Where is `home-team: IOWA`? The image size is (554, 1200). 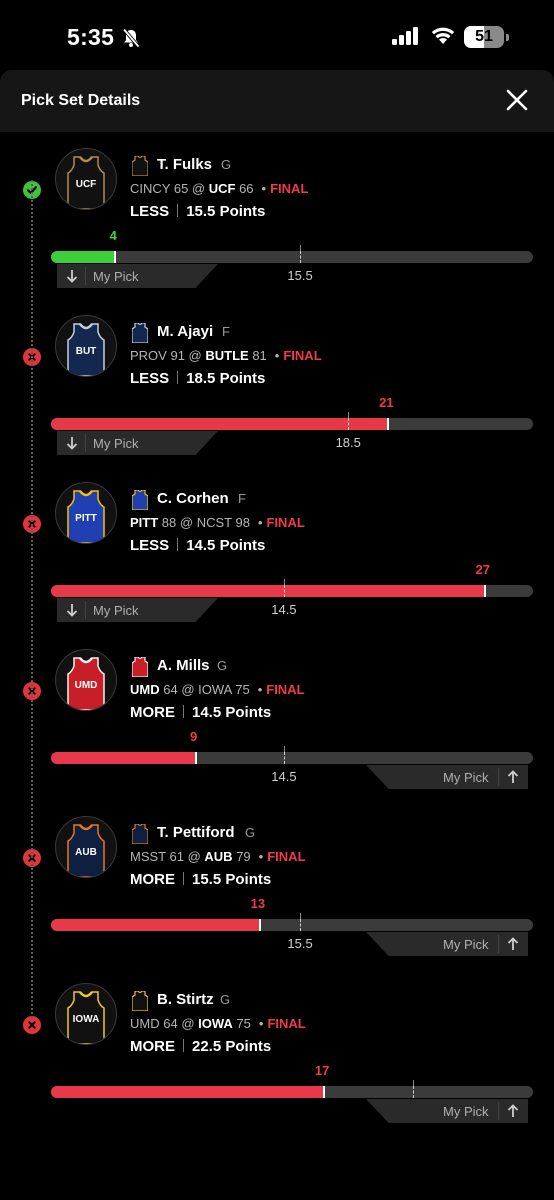
home-team: IOWA is located at coordinates (215, 1023).